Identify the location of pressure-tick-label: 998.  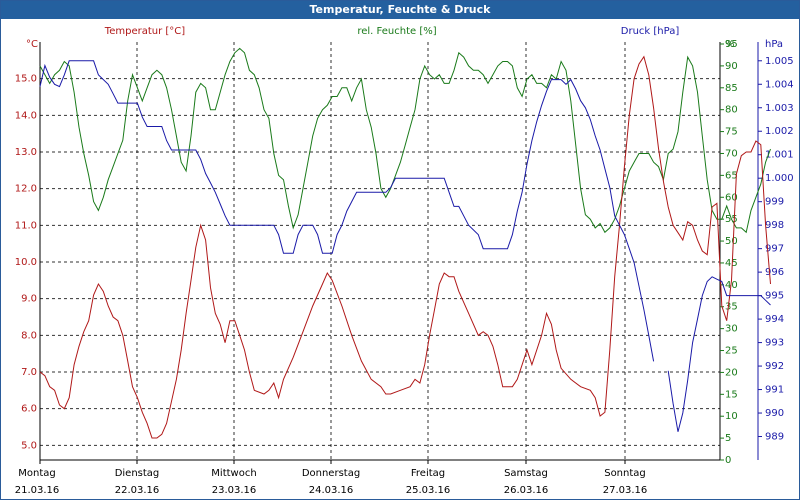
(774, 225).